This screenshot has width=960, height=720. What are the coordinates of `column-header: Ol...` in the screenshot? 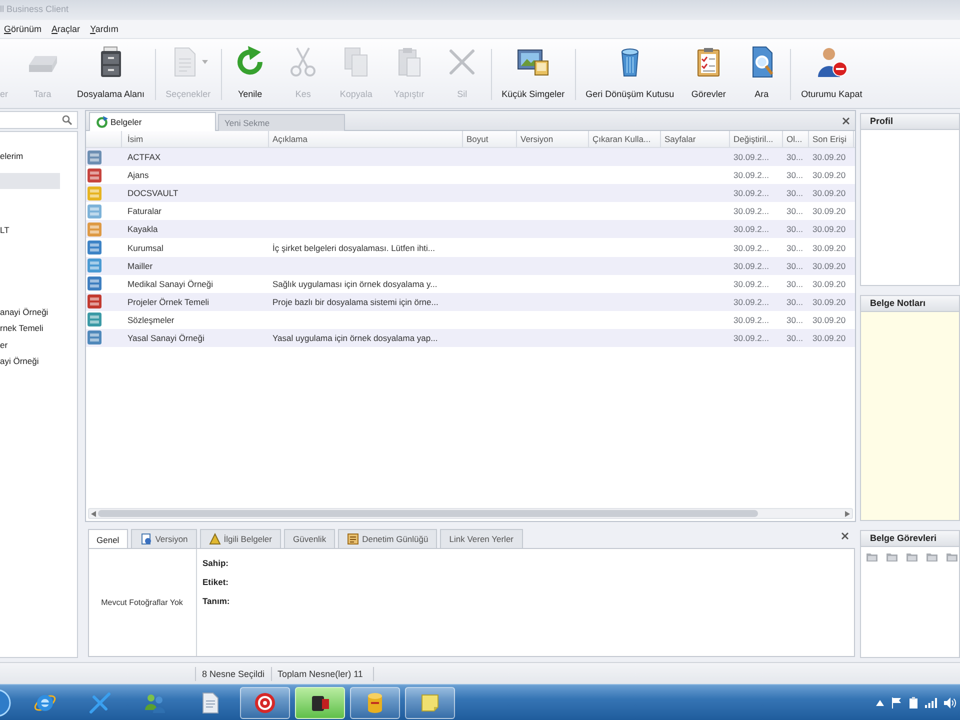 It's located at (795, 139).